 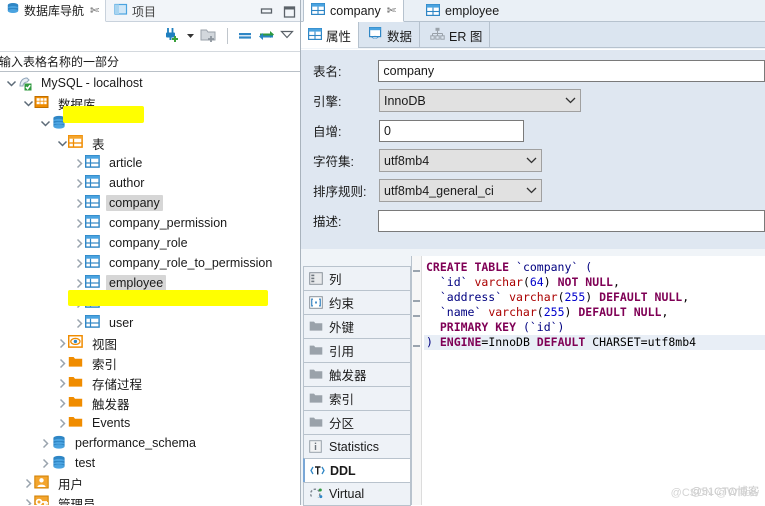 I want to click on tree-item: 索引, so click(x=150, y=363).